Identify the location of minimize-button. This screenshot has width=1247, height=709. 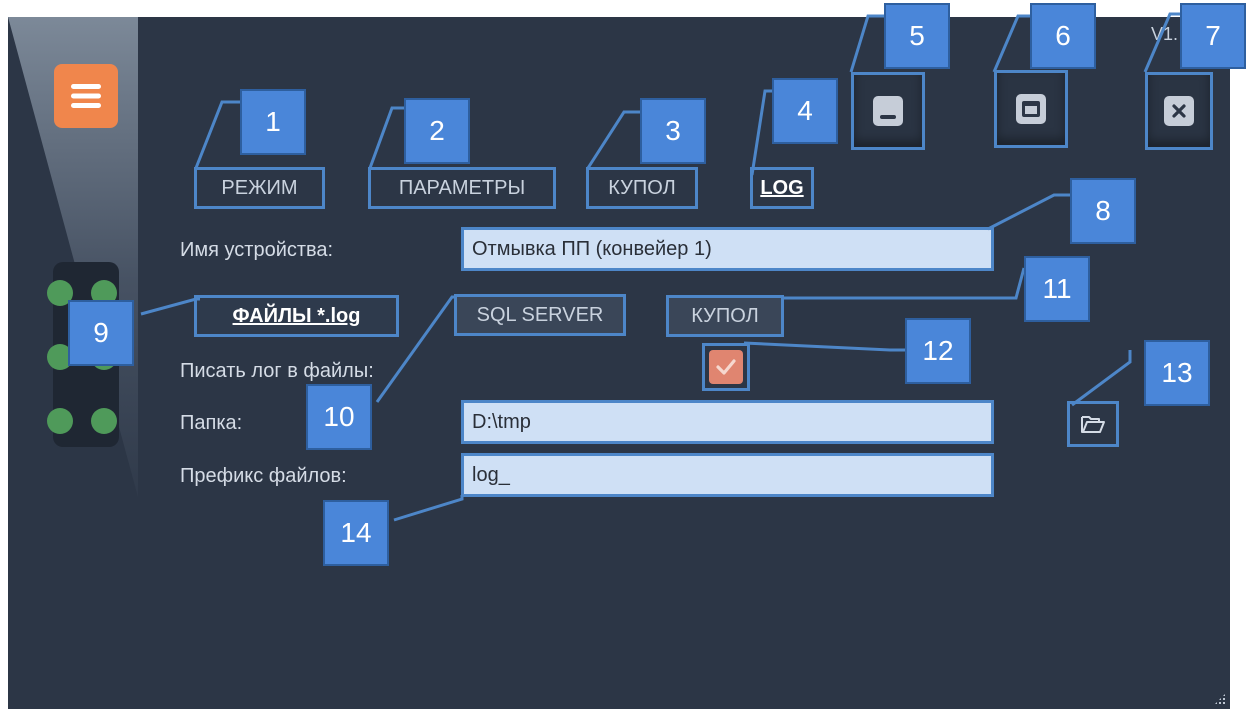
(888, 111).